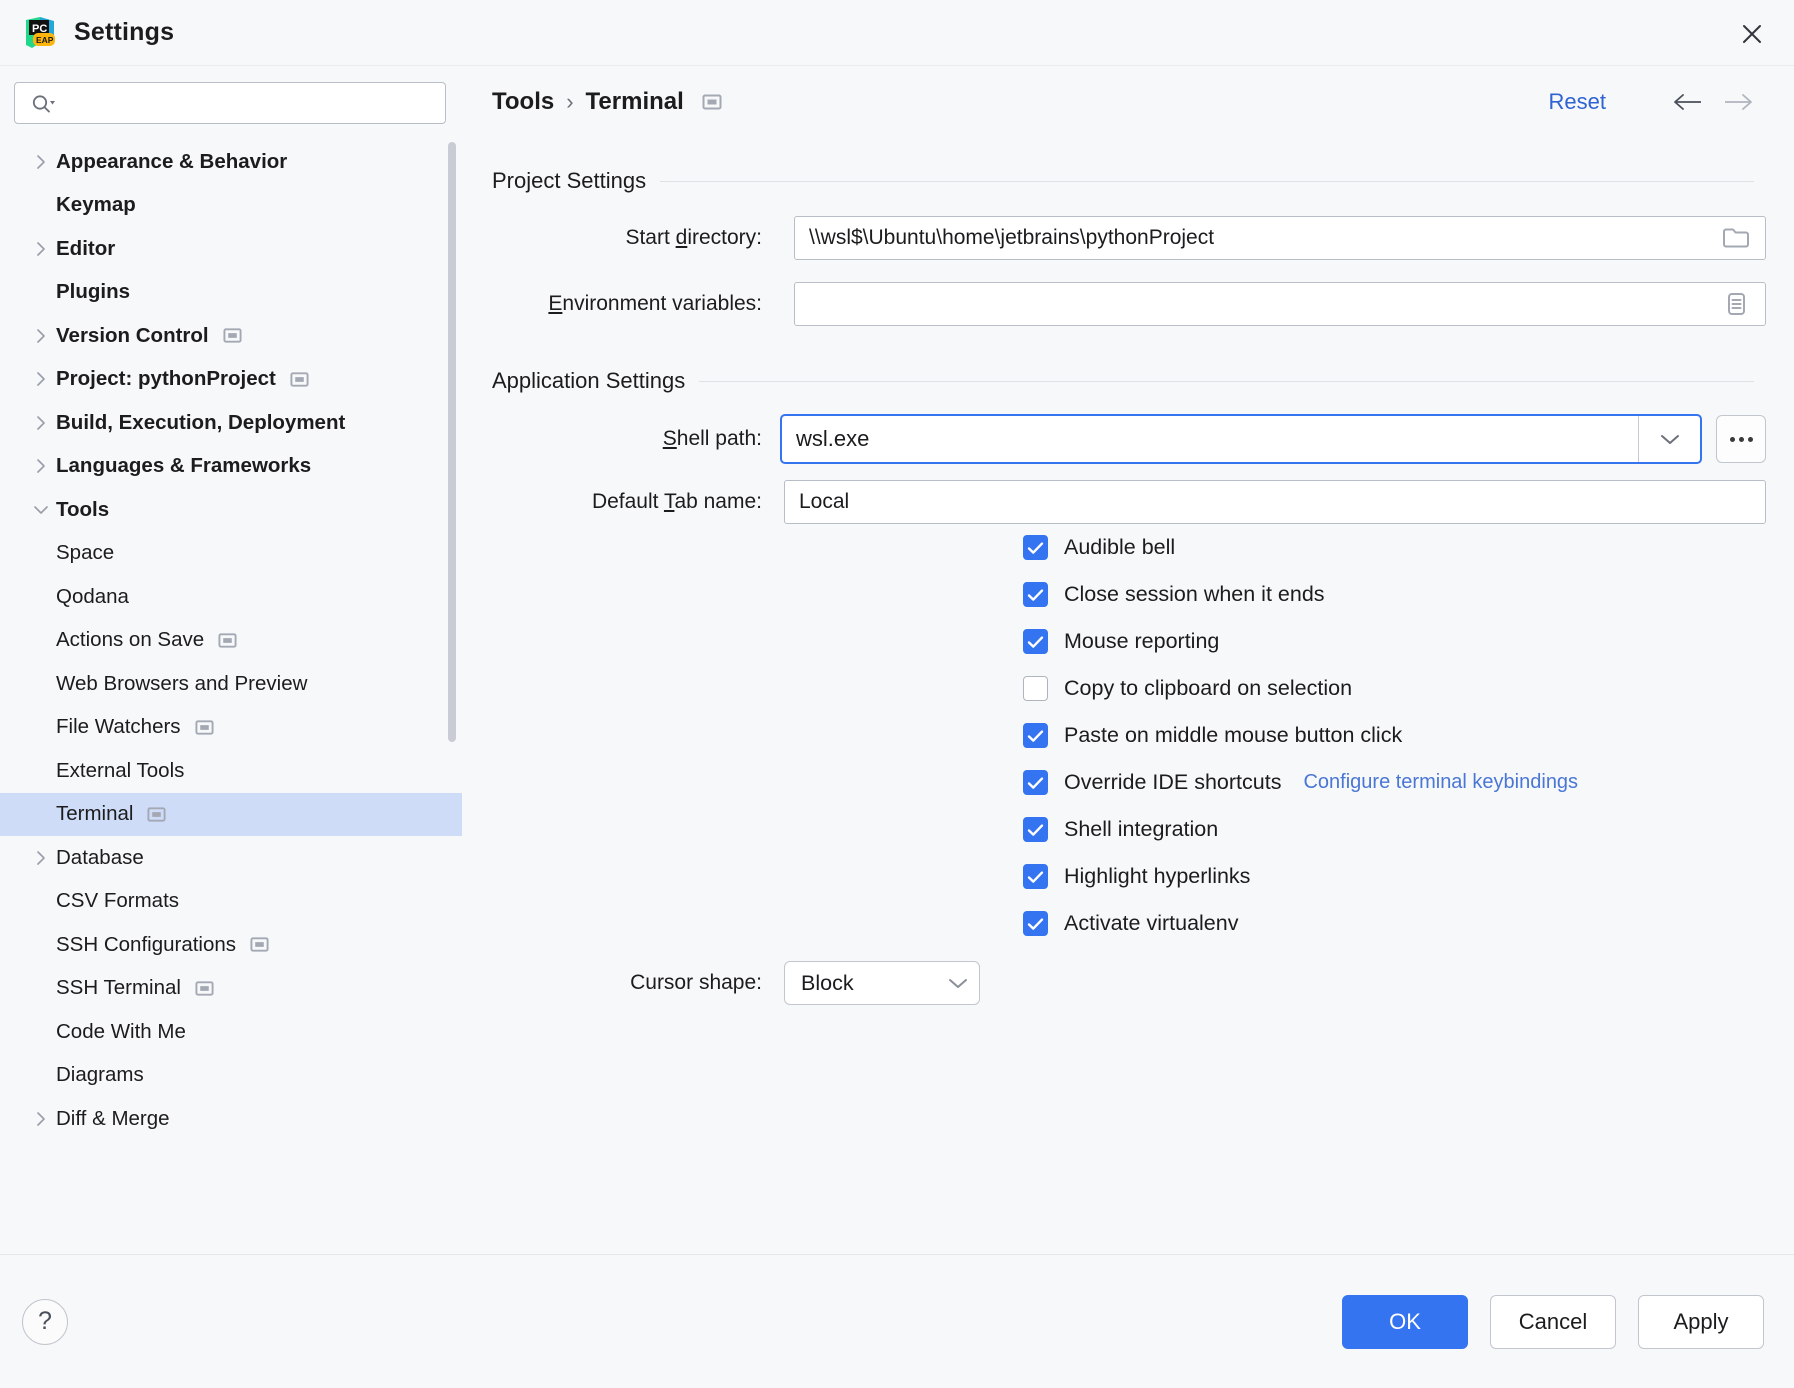 The height and width of the screenshot is (1388, 1794). Describe the element at coordinates (696, 982) in the screenshot. I see `cursor-shape-label: Cursor shape:` at that location.